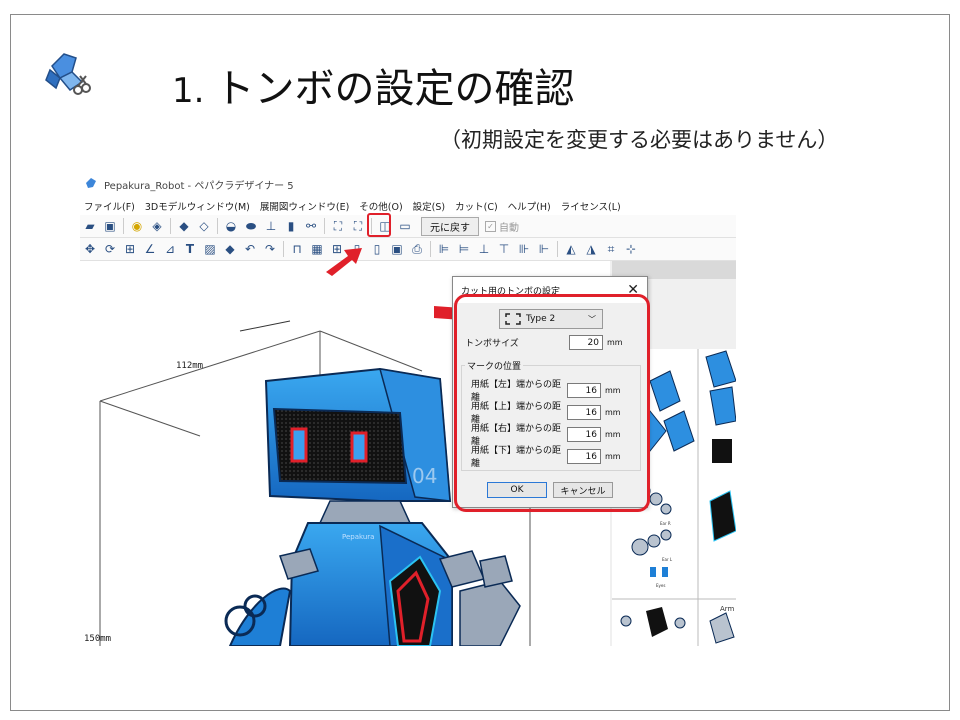  Describe the element at coordinates (358, 226) in the screenshot. I see `crop-marks-settings-icon: ⛶` at that location.